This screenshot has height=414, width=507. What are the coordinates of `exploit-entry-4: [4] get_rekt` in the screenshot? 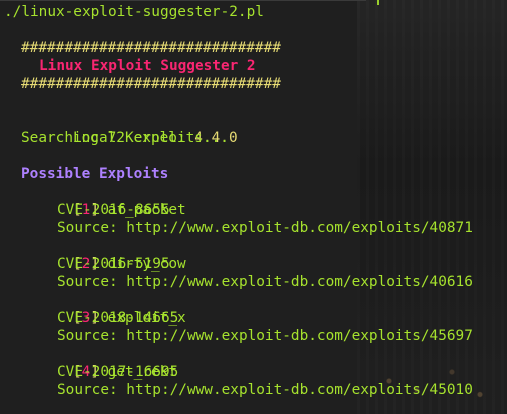 It's located at (99, 362).